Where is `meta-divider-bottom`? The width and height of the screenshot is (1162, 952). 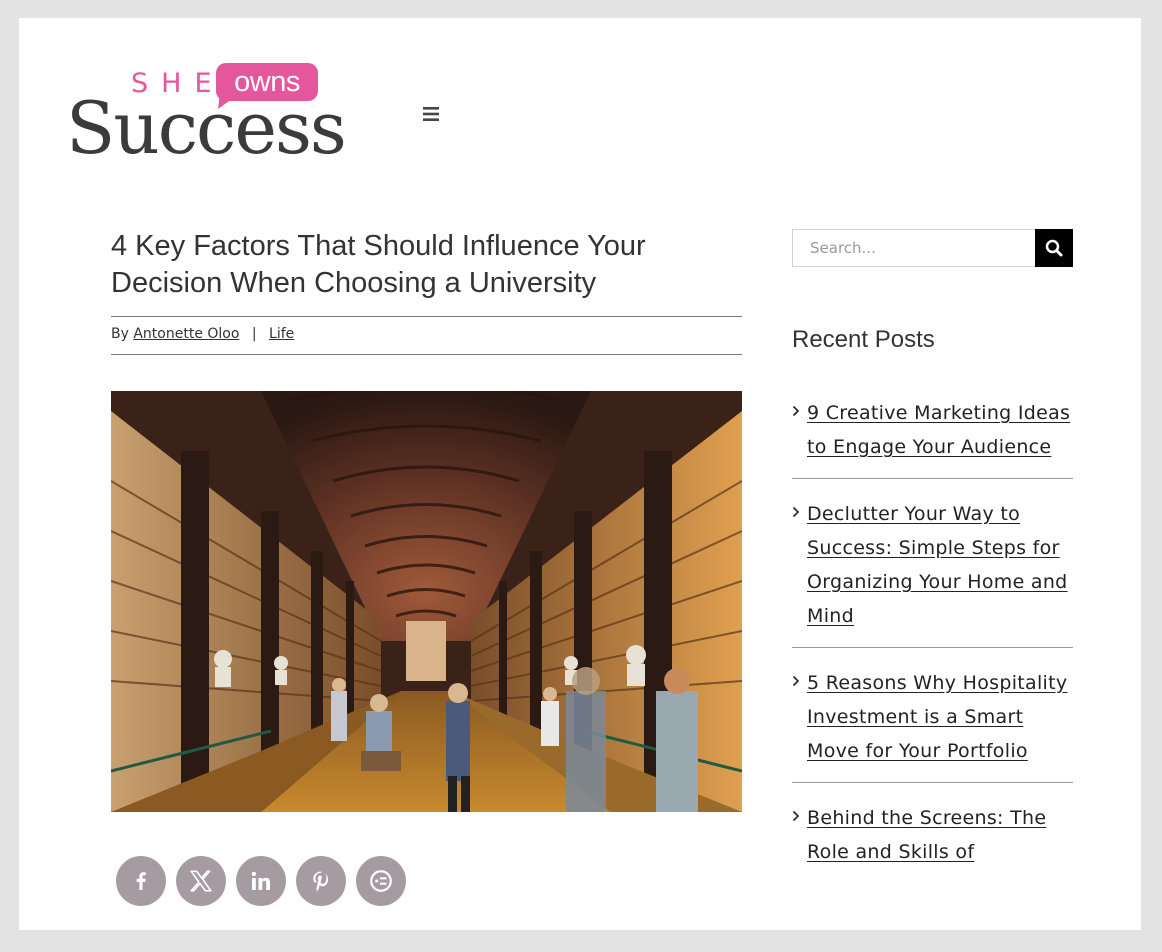 meta-divider-bottom is located at coordinates (426, 354).